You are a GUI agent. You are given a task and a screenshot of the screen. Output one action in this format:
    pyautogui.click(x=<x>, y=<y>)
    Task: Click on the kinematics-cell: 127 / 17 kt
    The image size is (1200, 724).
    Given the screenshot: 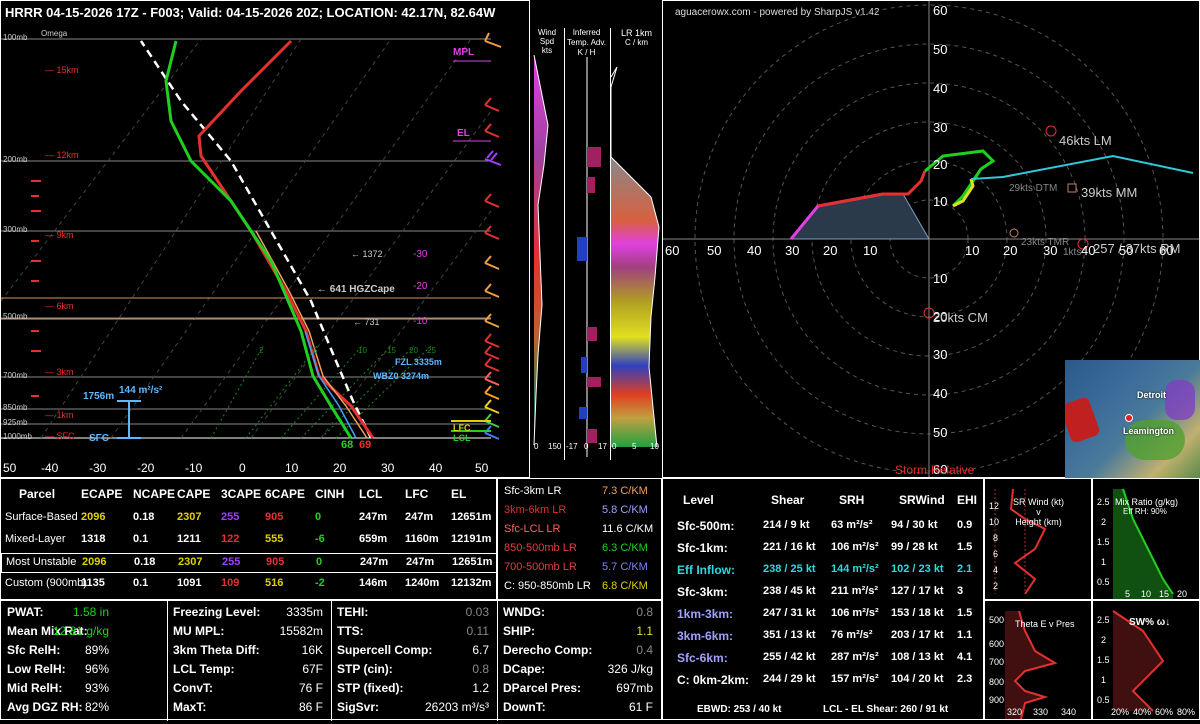 What is the action you would take?
    pyautogui.click(x=917, y=591)
    